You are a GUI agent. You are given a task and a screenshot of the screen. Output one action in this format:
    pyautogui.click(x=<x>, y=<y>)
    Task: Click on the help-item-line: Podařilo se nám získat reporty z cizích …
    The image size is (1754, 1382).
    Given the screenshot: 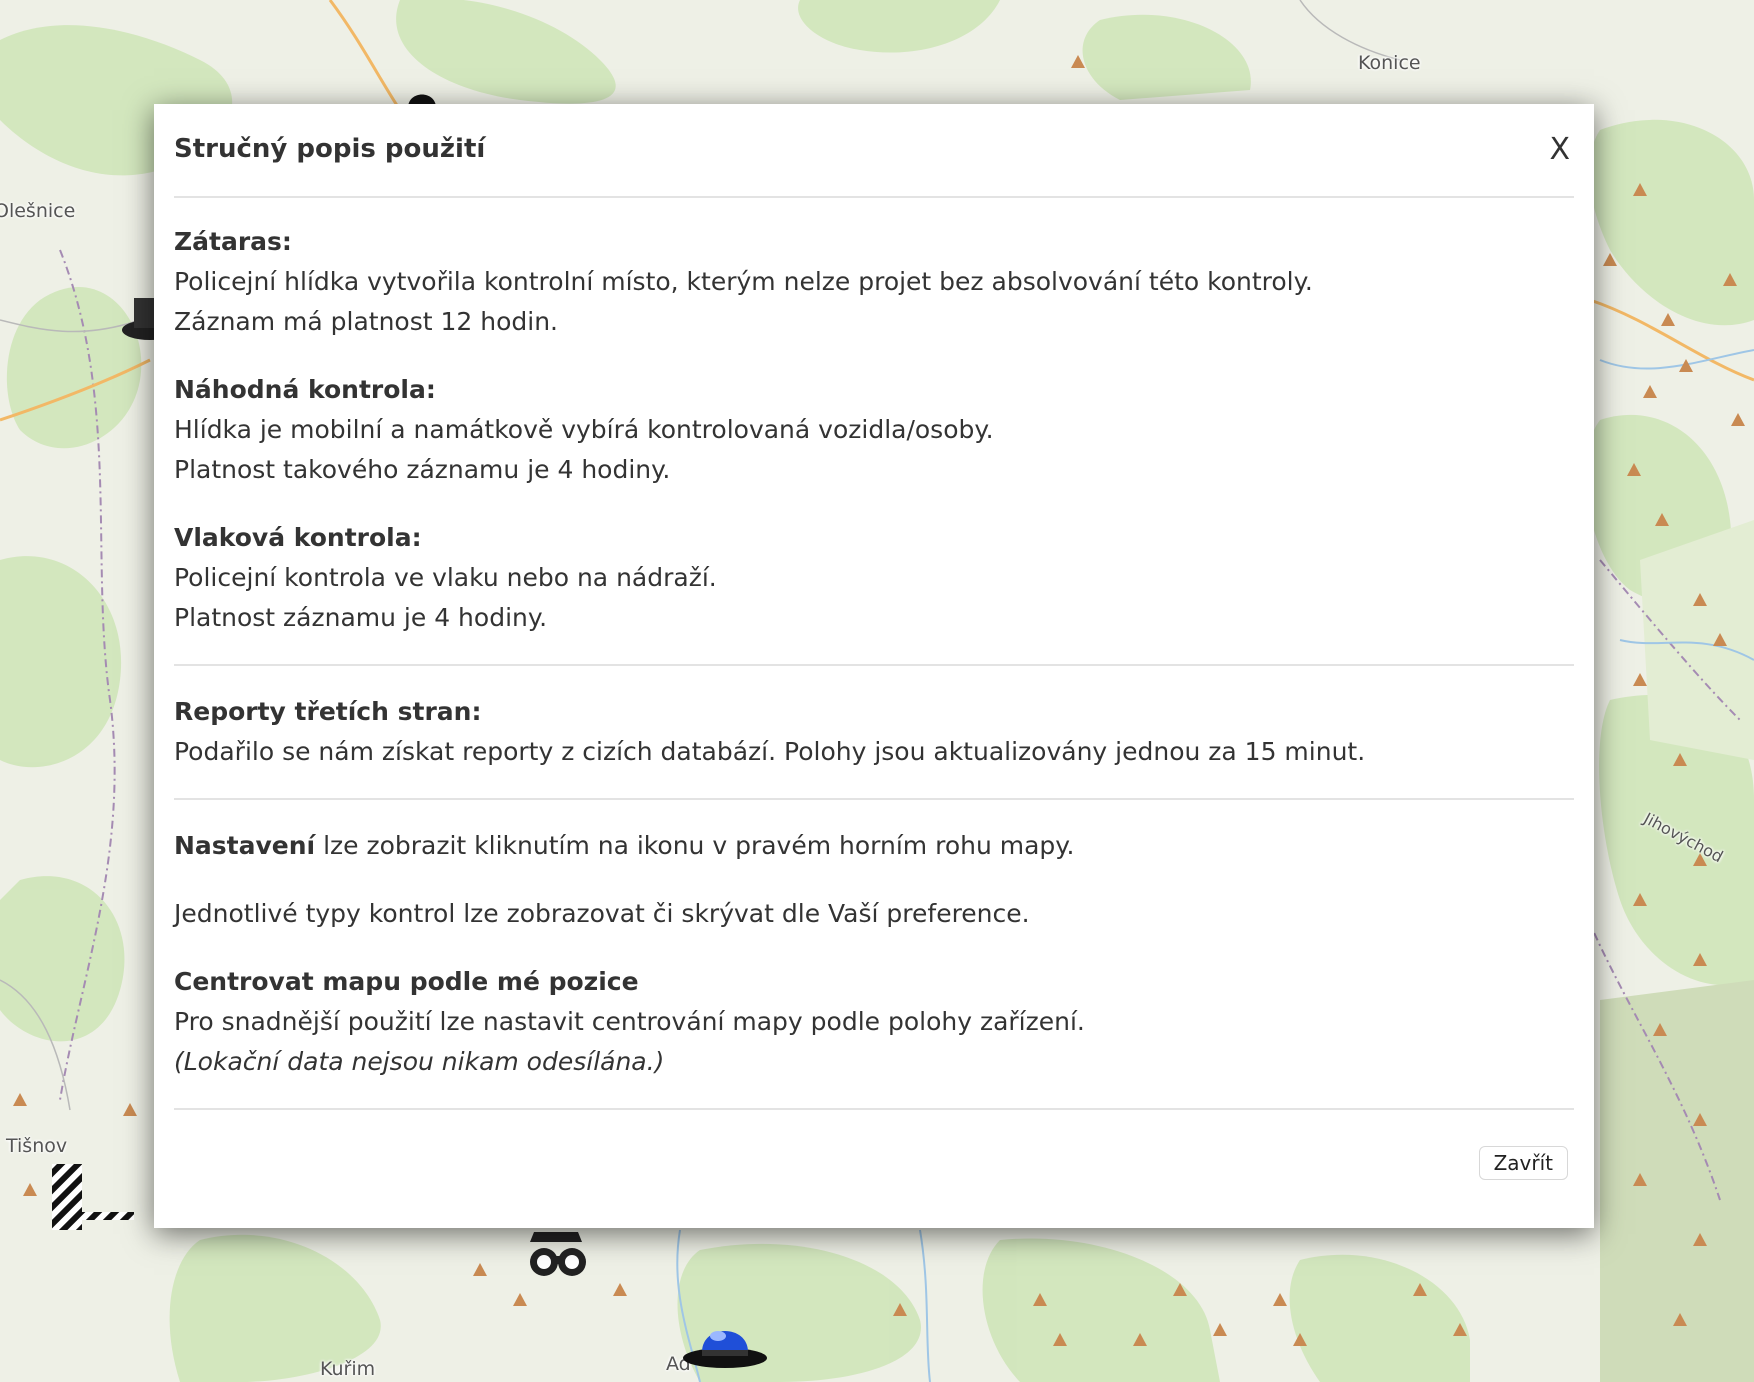 What is the action you would take?
    pyautogui.click(x=770, y=751)
    